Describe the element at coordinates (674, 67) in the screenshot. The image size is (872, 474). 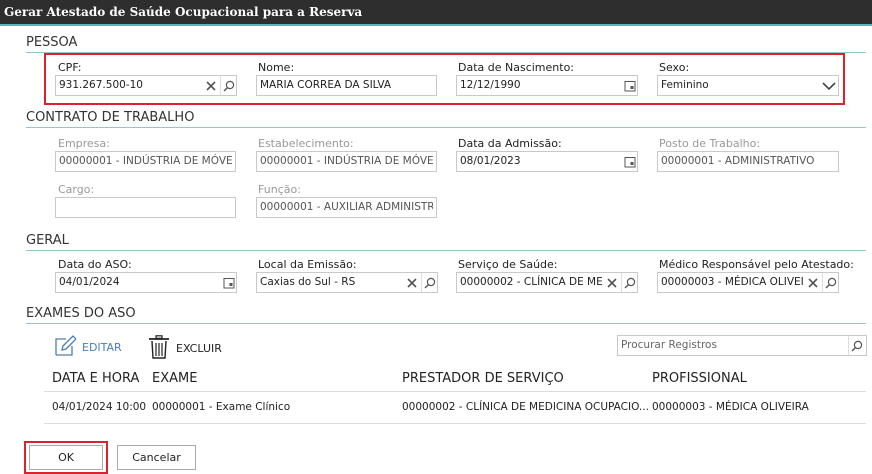
I see `sexo-label: Sexo:` at that location.